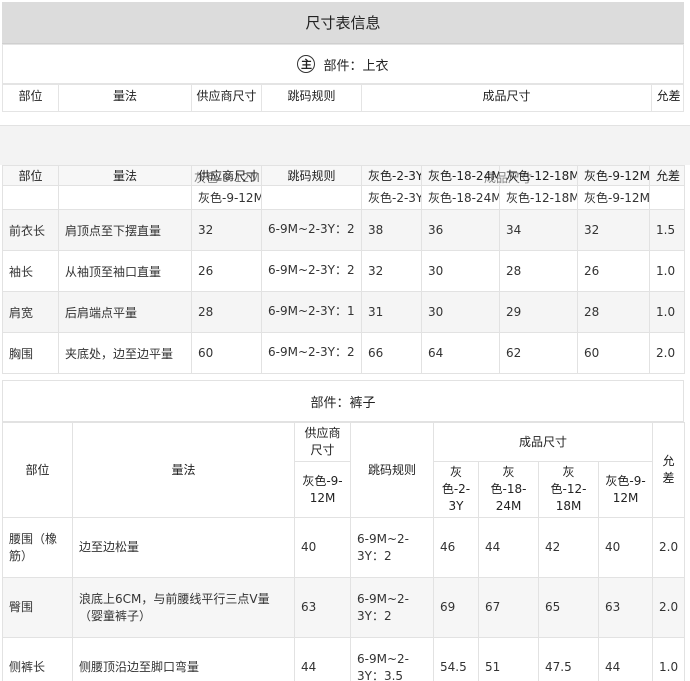 The width and height of the screenshot is (690, 681). Describe the element at coordinates (125, 312) in the screenshot. I see `cell-method: 后肩端点平量` at that location.